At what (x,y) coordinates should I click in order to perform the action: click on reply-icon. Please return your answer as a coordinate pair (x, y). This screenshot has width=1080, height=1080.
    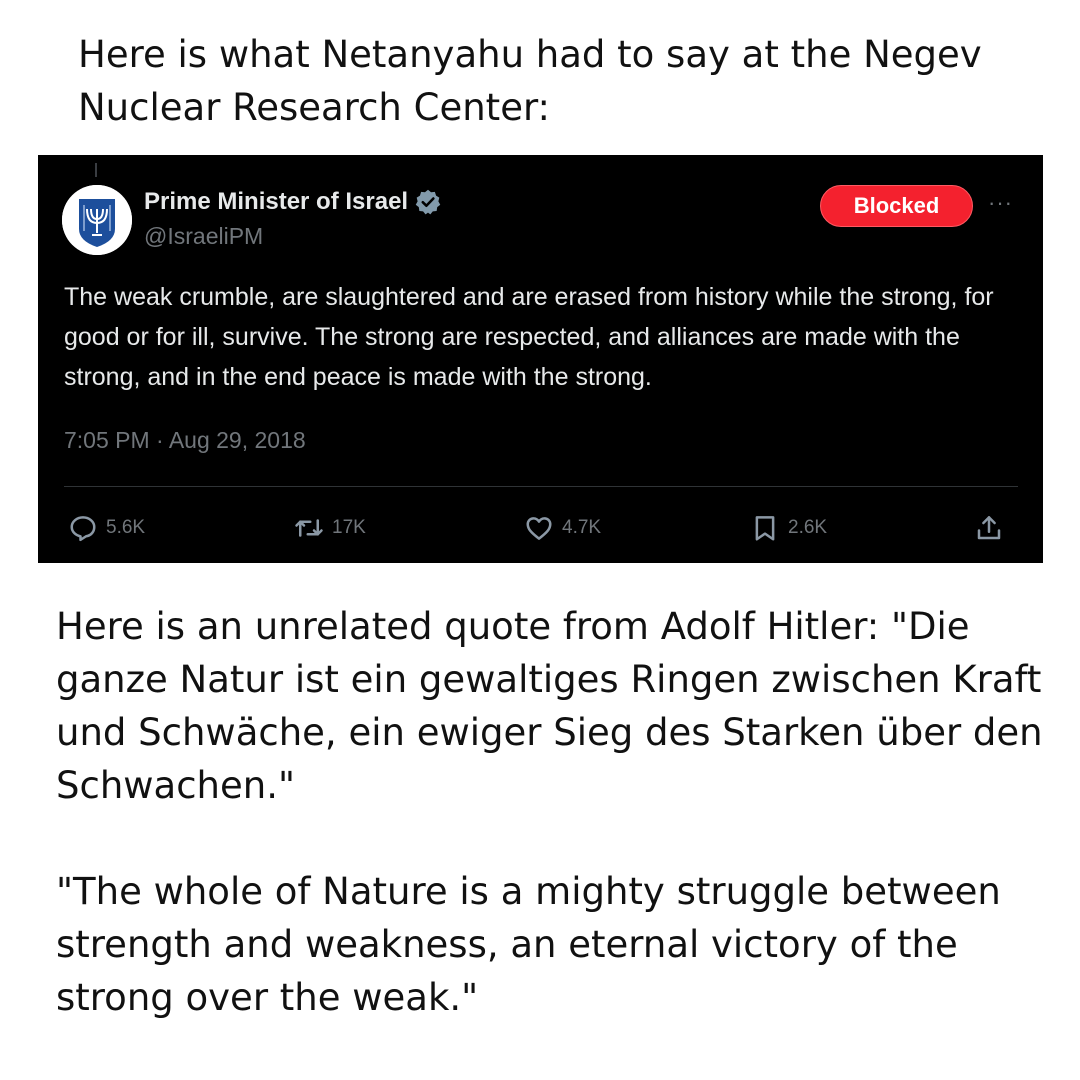
    Looking at the image, I should click on (83, 529).